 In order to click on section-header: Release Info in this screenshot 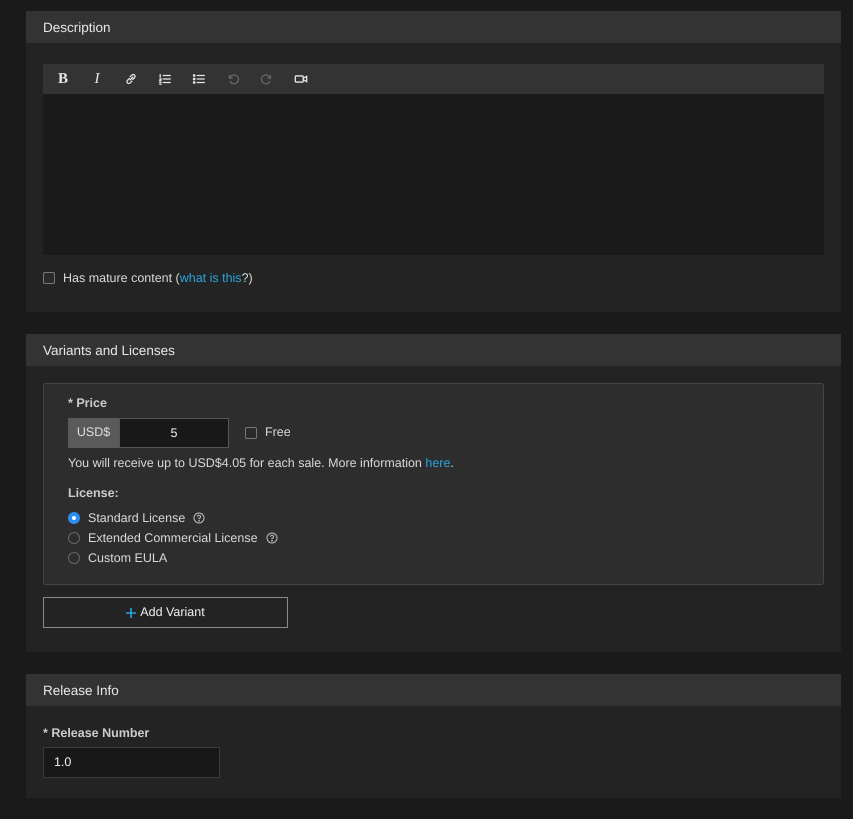, I will do `click(433, 690)`.